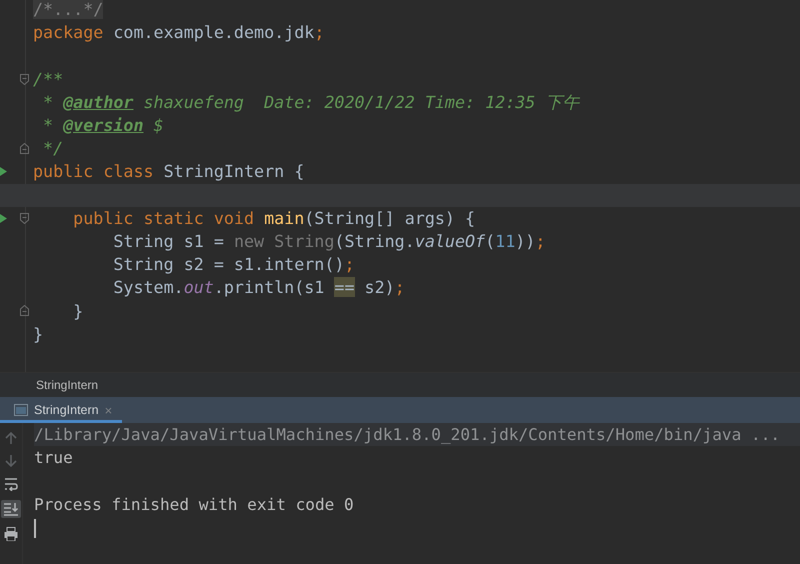 Image resolution: width=800 pixels, height=564 pixels. I want to click on code-line: * @author shaxuefeng Date: 2020/1/22 Time: 12:35 下午, so click(311, 102).